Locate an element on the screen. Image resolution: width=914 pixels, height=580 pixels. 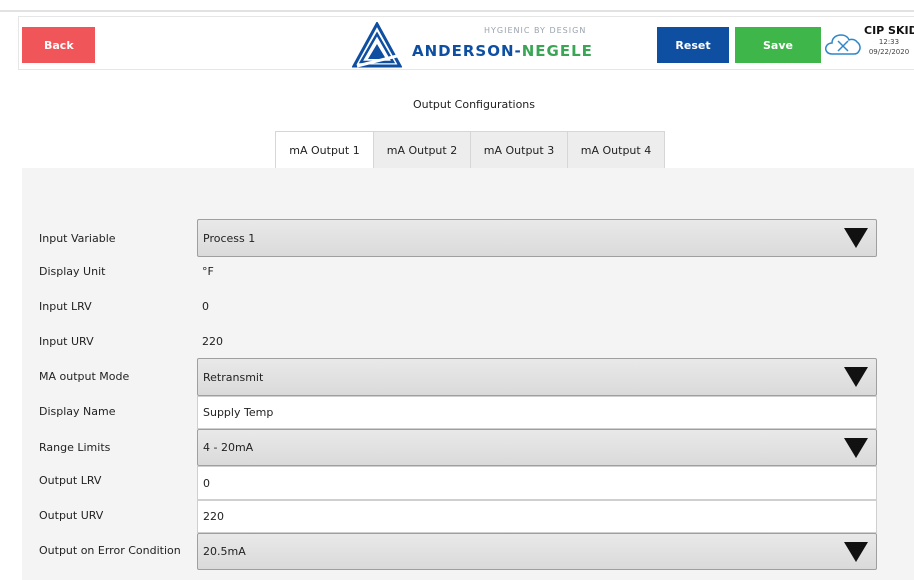
output-lrv-row: Output LRV 0 is located at coordinates (468, 483).